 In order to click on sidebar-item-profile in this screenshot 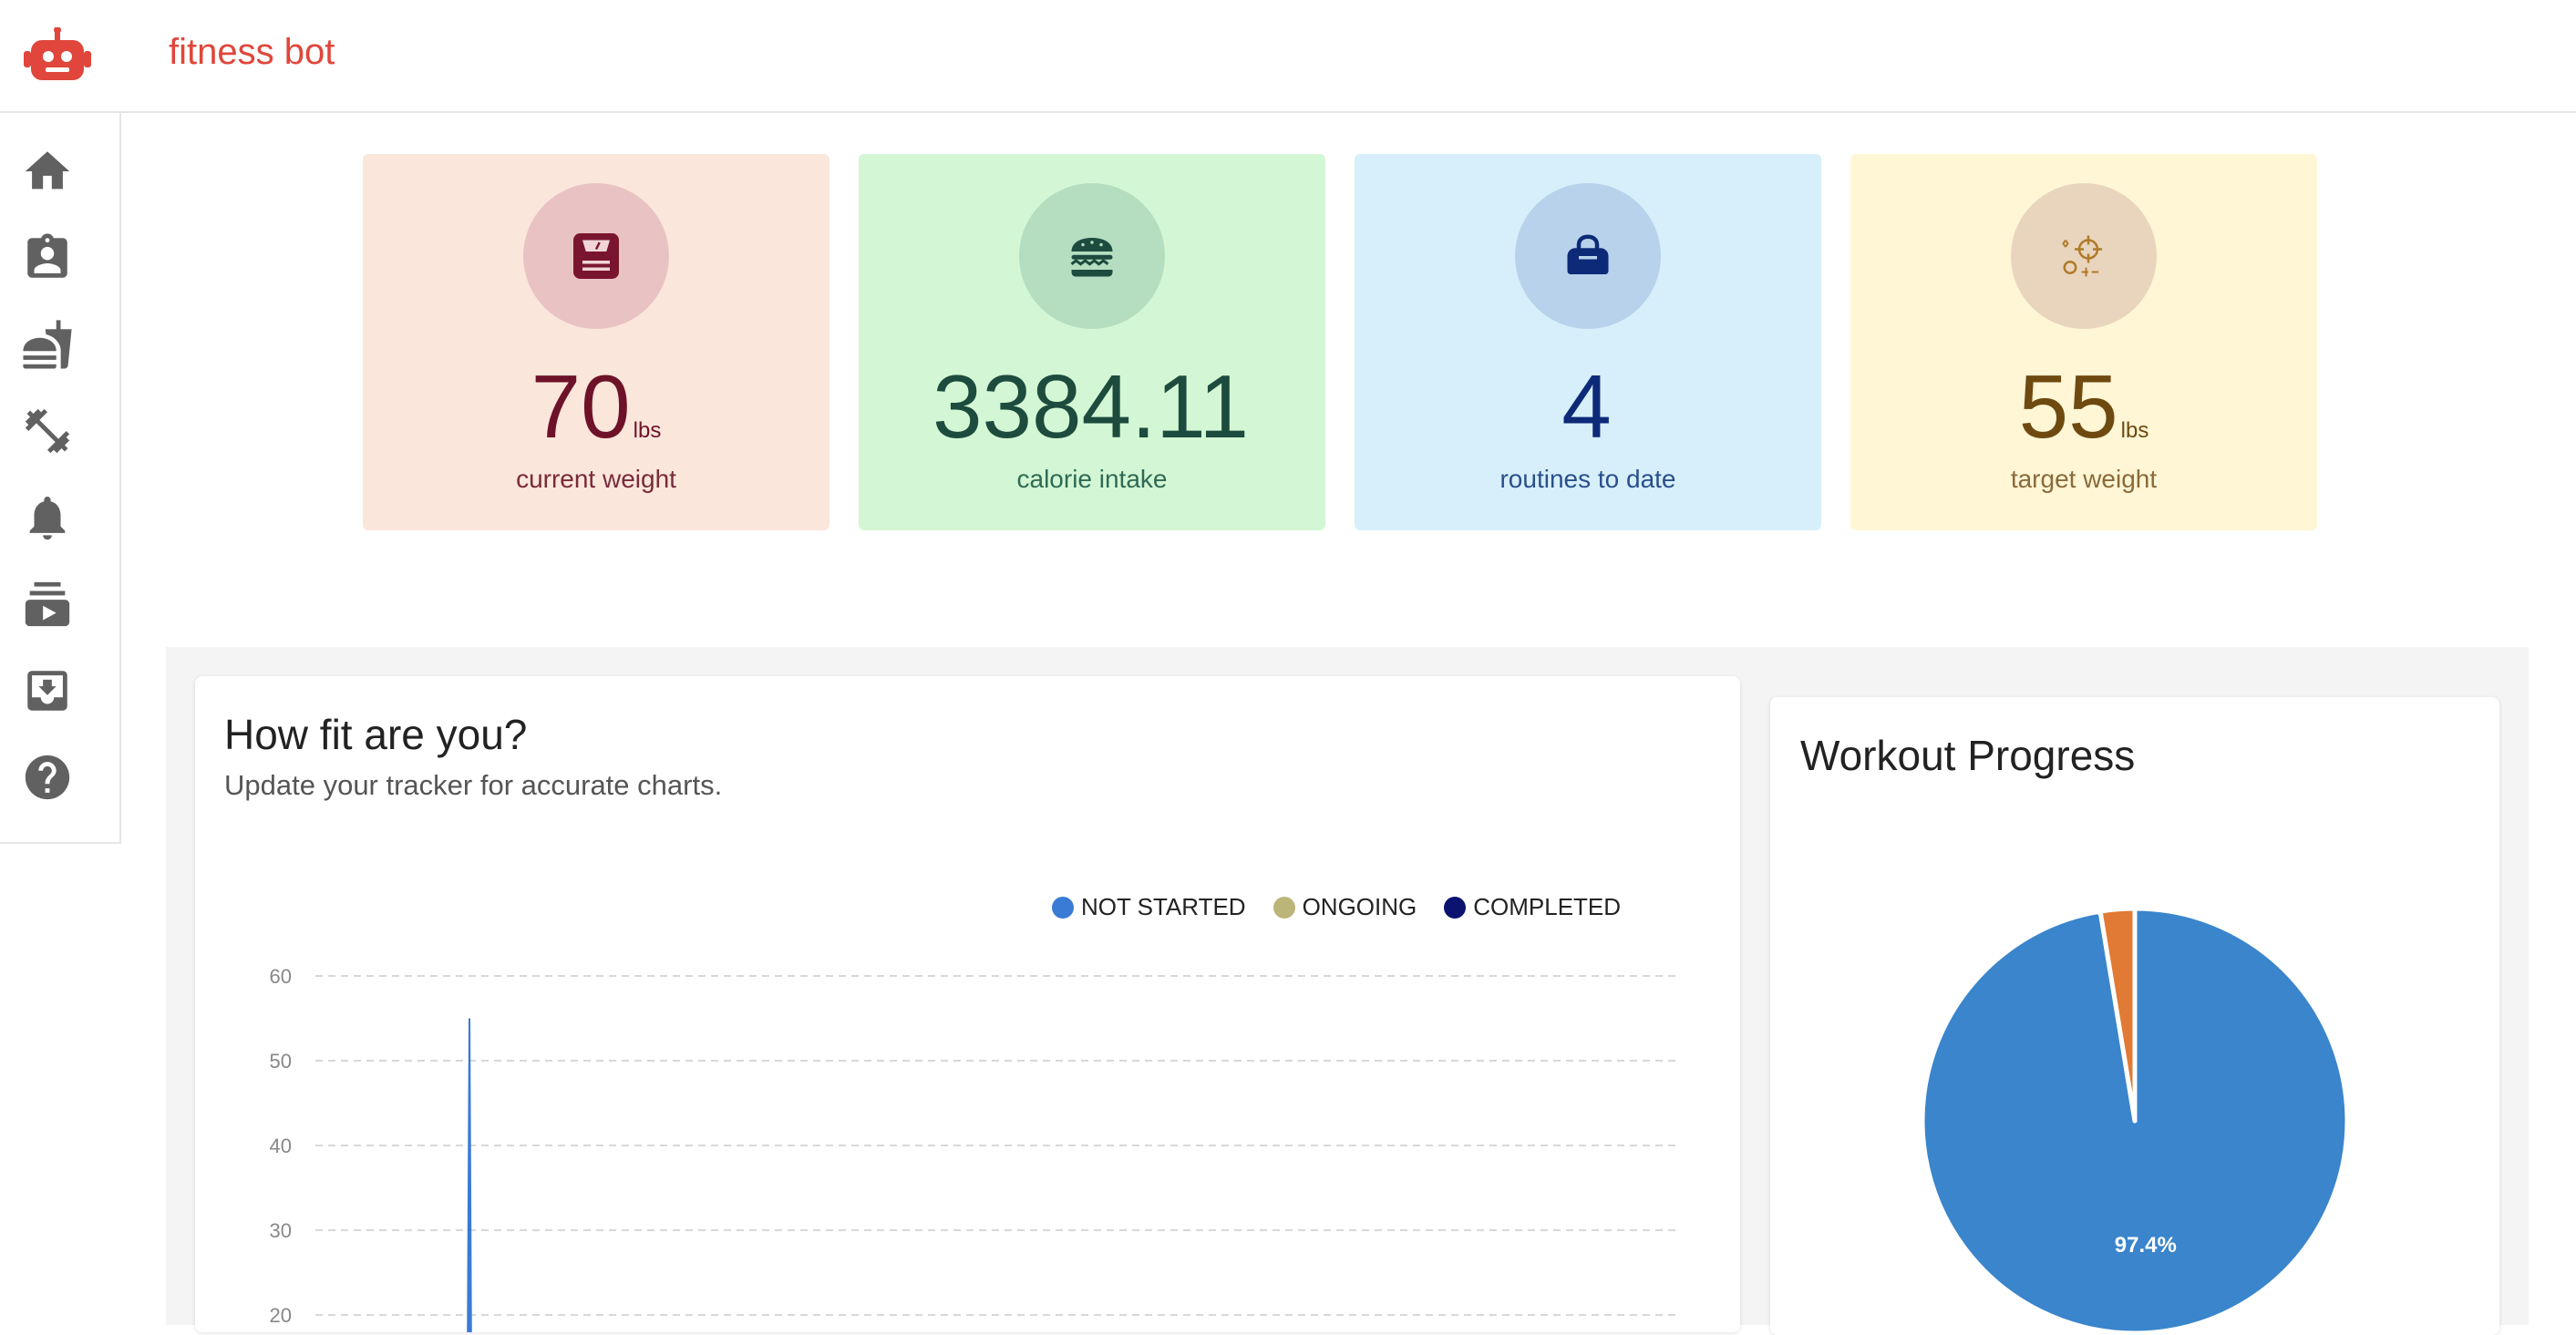, I will do `click(47, 258)`.